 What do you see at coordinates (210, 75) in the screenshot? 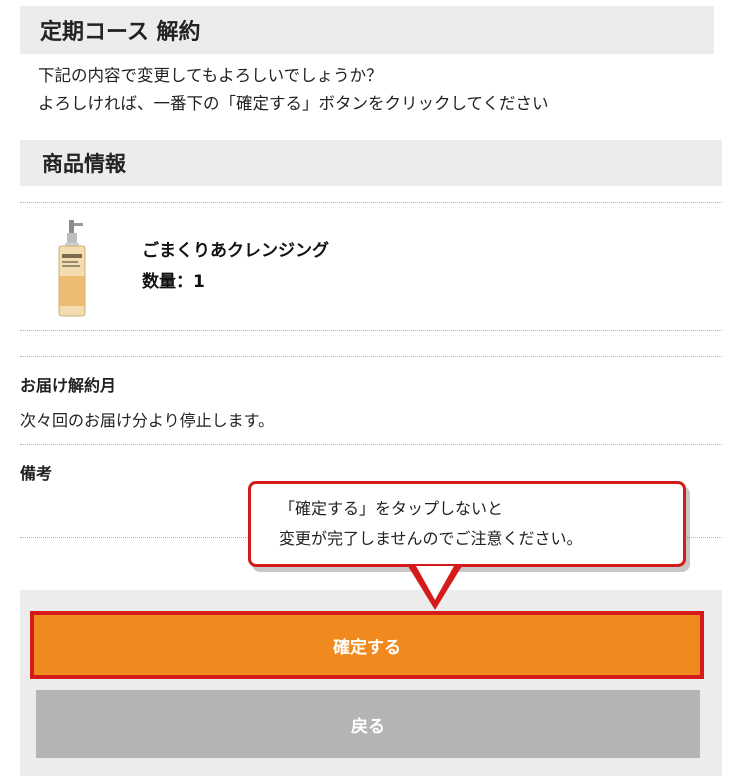
I see `intro-line-1: 下記の内容で変更してもよろしいでしょうか？` at bounding box center [210, 75].